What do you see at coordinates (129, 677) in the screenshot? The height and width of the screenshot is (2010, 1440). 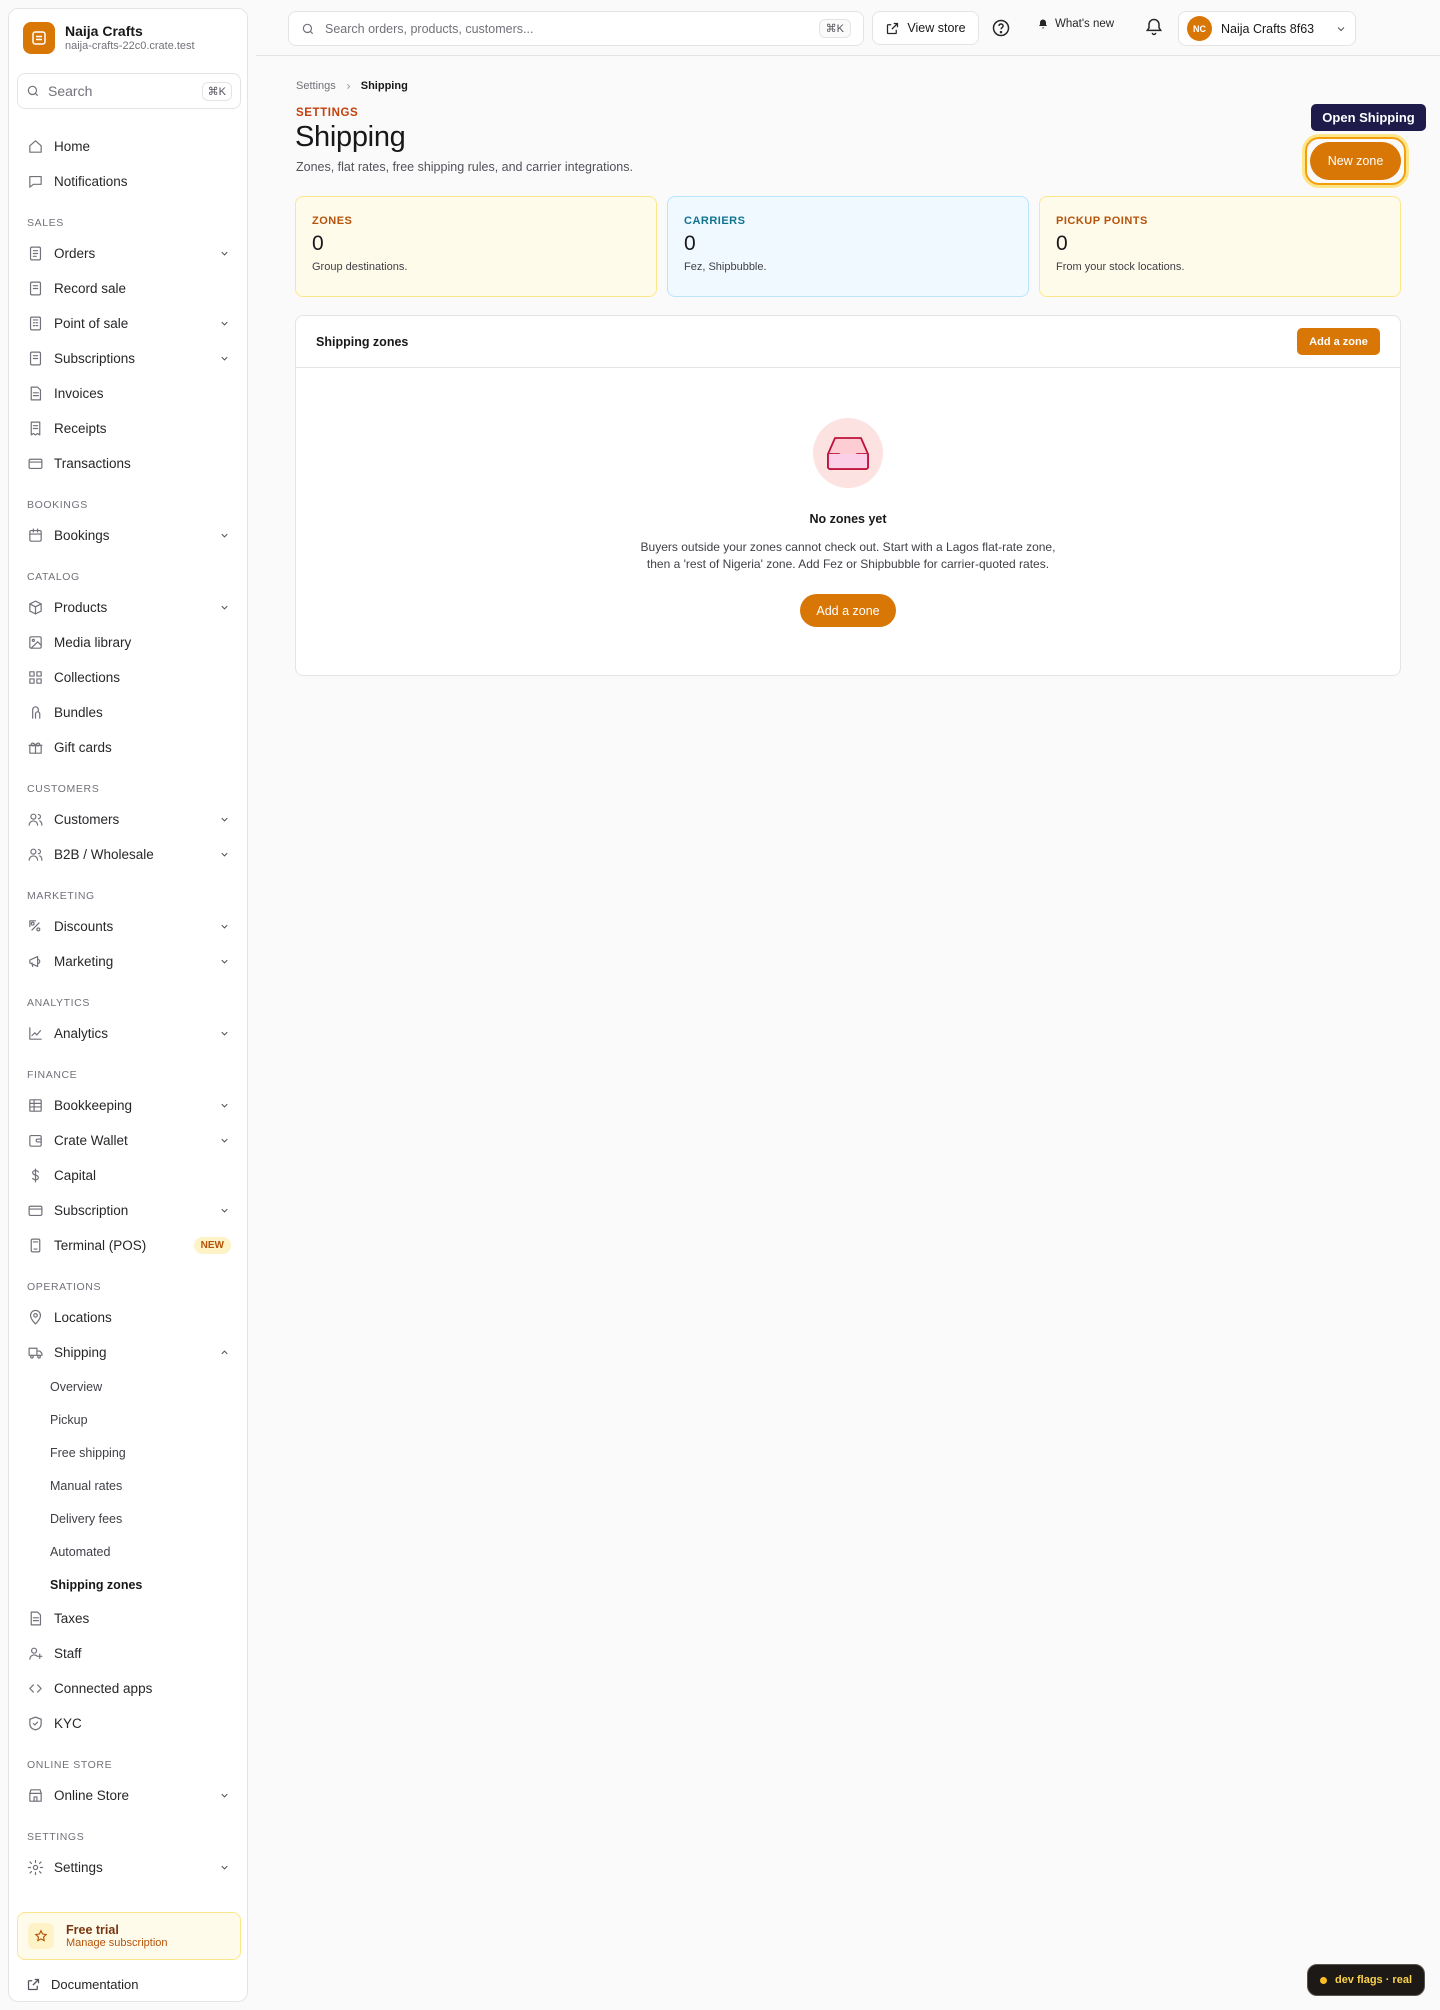 I see `sidebar-item-collections: Collections` at bounding box center [129, 677].